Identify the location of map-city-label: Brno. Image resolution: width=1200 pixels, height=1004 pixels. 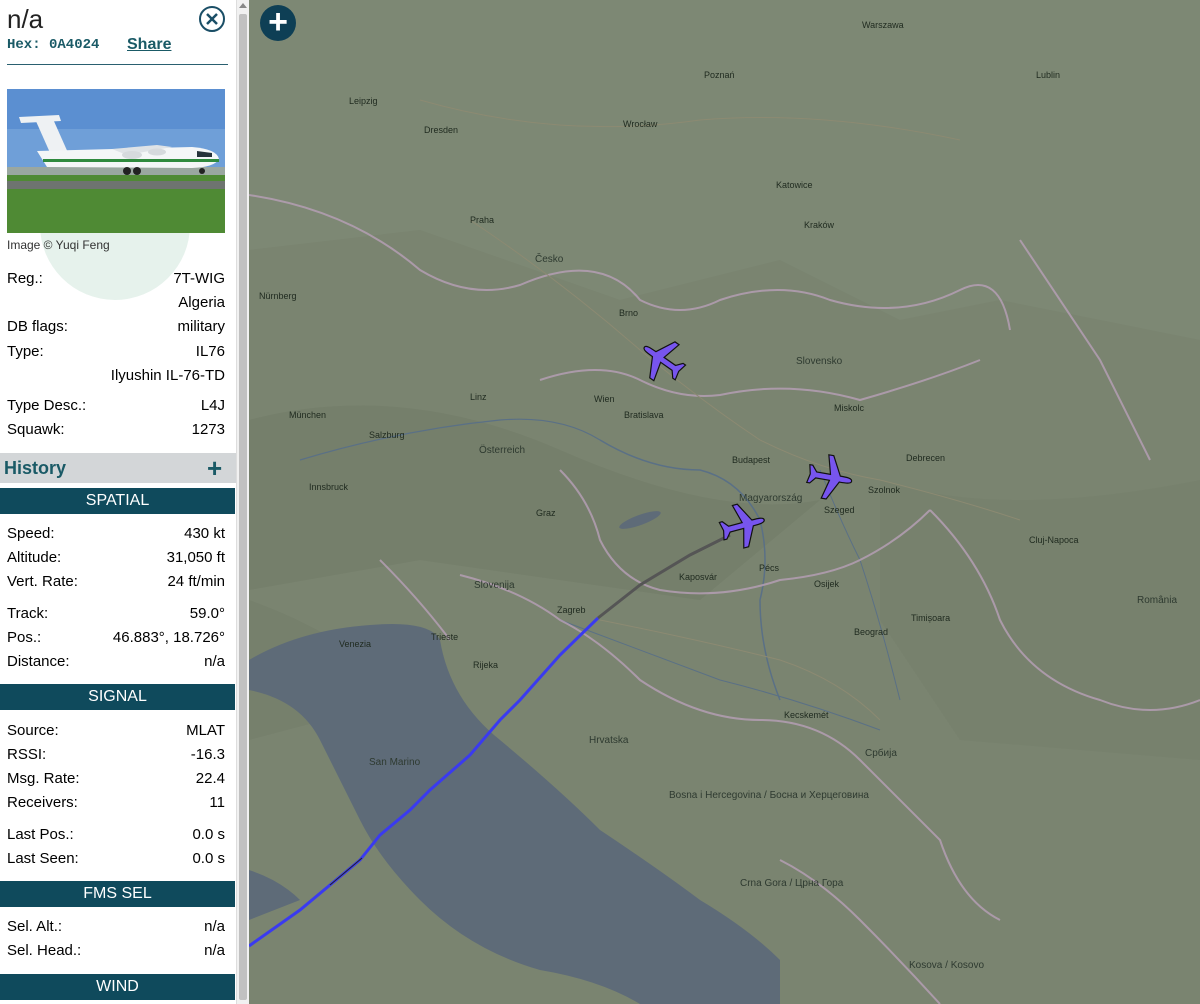
(629, 313).